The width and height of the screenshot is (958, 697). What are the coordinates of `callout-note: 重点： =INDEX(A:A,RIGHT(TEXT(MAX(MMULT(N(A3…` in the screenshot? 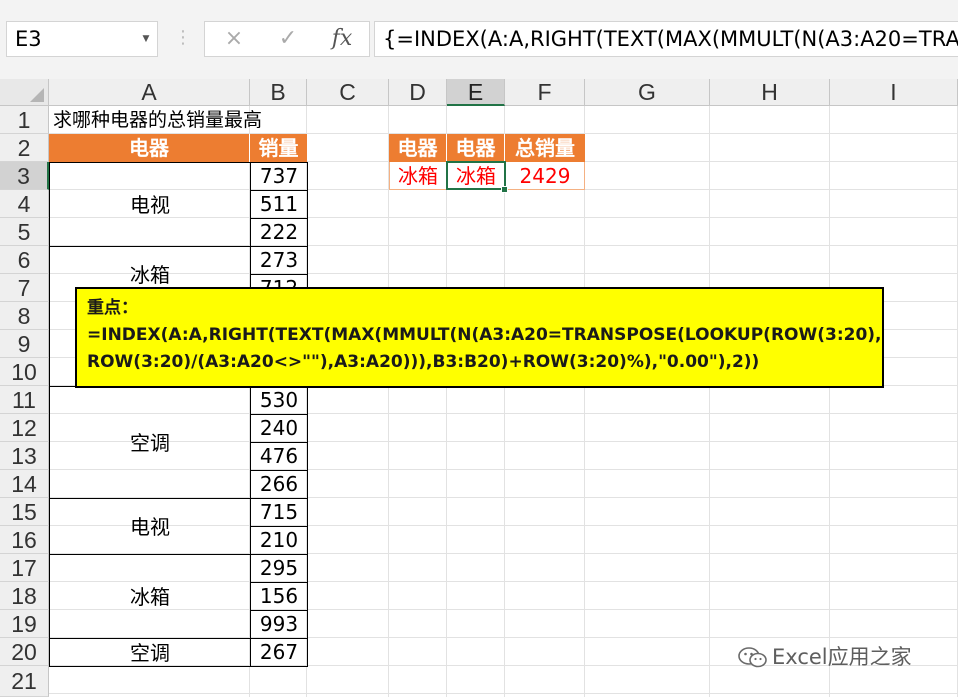 It's located at (479, 337).